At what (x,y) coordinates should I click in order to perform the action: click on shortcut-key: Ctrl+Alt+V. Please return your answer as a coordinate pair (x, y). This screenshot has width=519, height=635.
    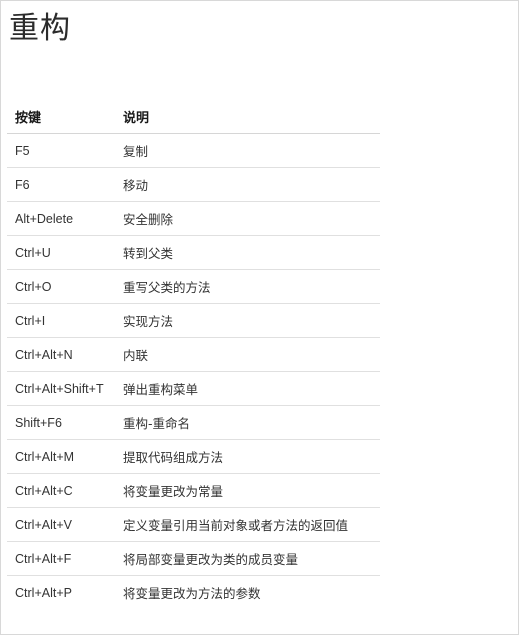
    Looking at the image, I should click on (61, 524).